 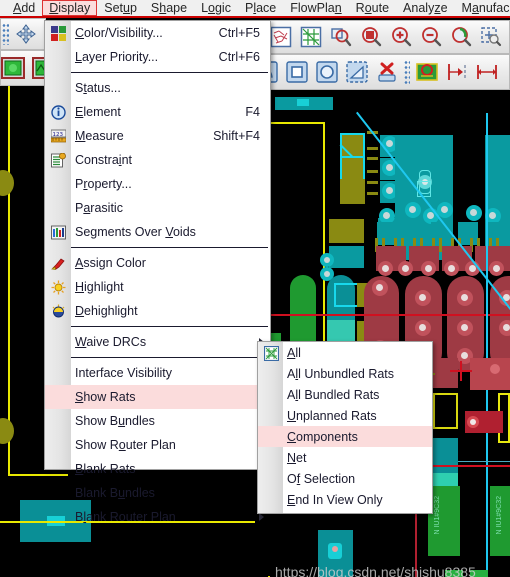 I want to click on menubar-item-flowplan: FlowPlan, so click(x=315, y=8).